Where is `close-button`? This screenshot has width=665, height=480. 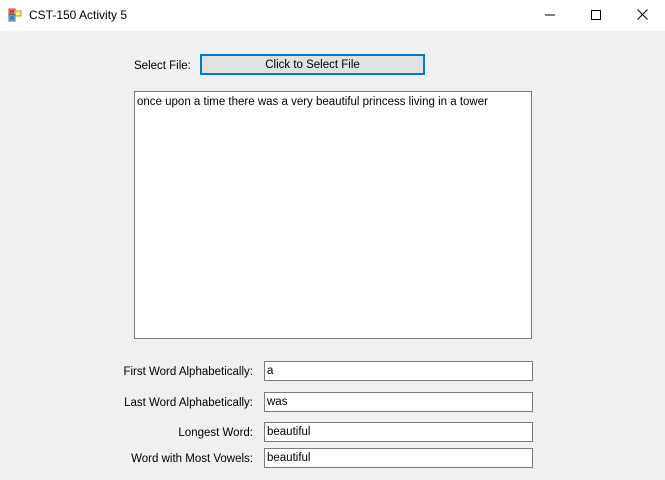 close-button is located at coordinates (642, 15).